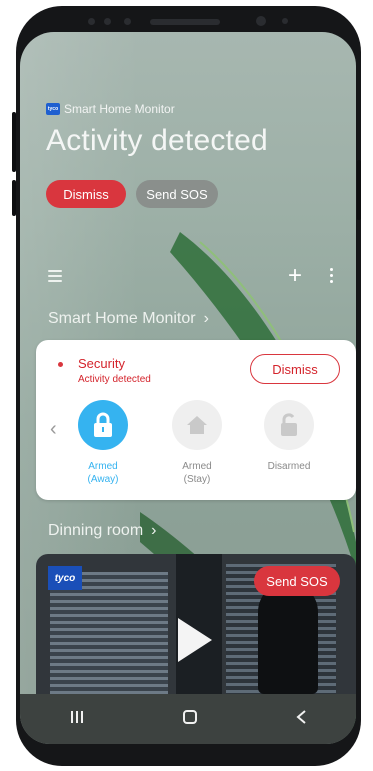 The height and width of the screenshot is (771, 373). Describe the element at coordinates (295, 369) in the screenshot. I see `card-dismiss-button: Dismiss` at that location.